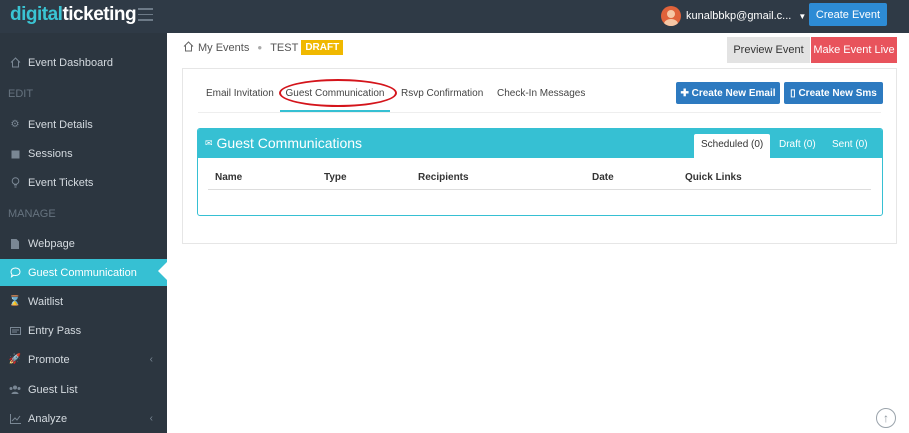 The height and width of the screenshot is (433, 909). I want to click on lightbulb-icon, so click(15, 183).